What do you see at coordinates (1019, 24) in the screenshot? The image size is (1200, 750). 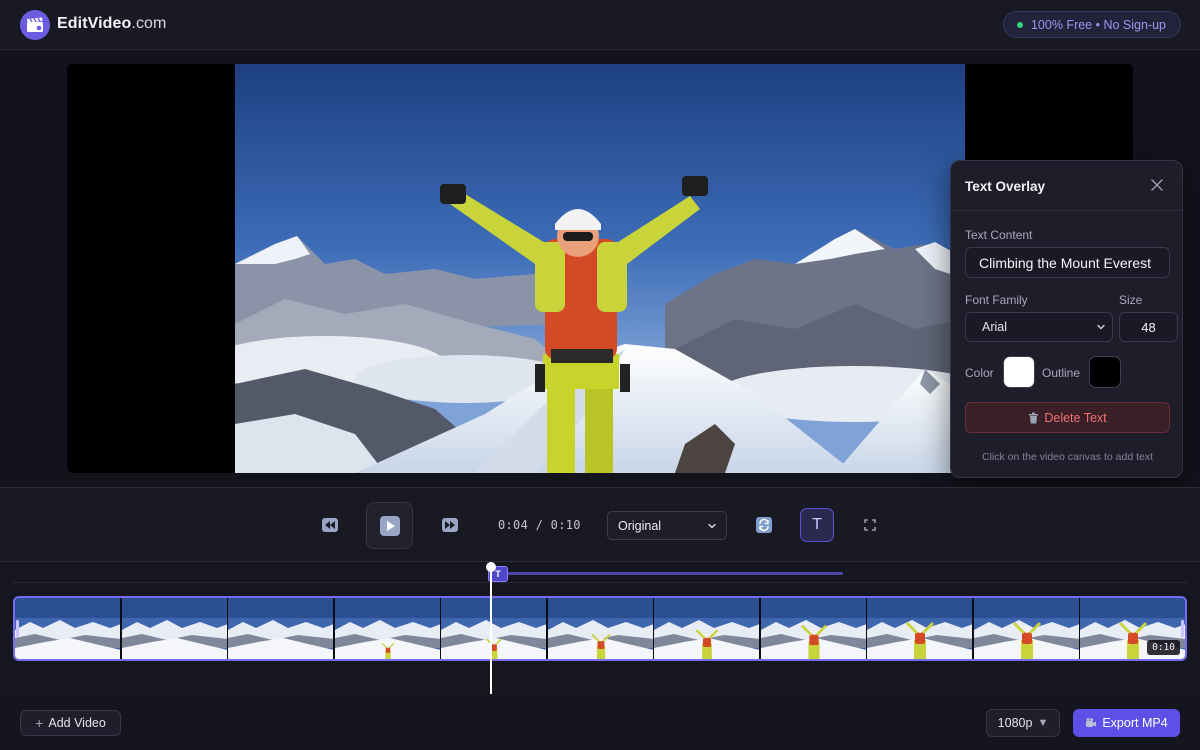 I see `status-dot-icon` at bounding box center [1019, 24].